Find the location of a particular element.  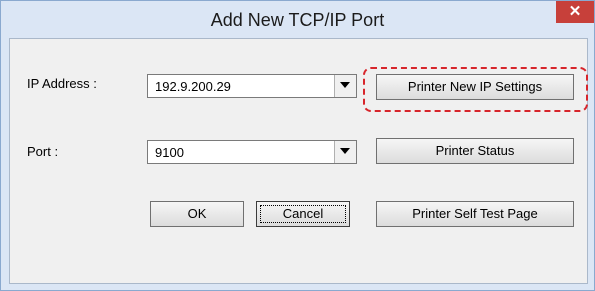

ip-address-label: IP Address : is located at coordinates (62, 83).